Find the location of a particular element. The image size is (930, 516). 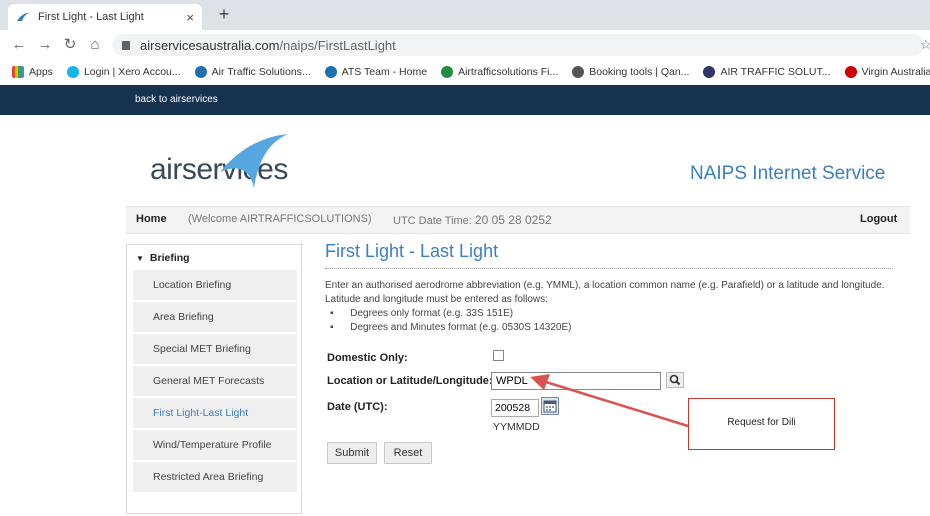

sidebar-item: Restricted Area Briefing is located at coordinates (215, 477).